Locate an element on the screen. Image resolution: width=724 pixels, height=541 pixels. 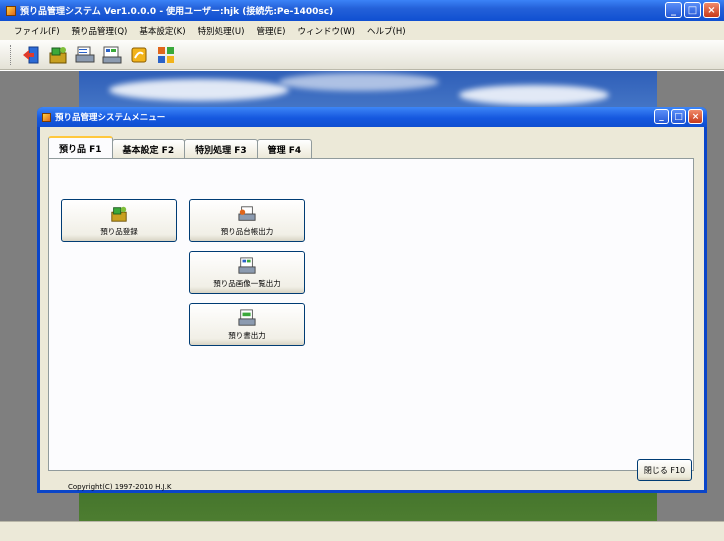
tab-special-processing: 特別処理 F3 is located at coordinates (221, 148).